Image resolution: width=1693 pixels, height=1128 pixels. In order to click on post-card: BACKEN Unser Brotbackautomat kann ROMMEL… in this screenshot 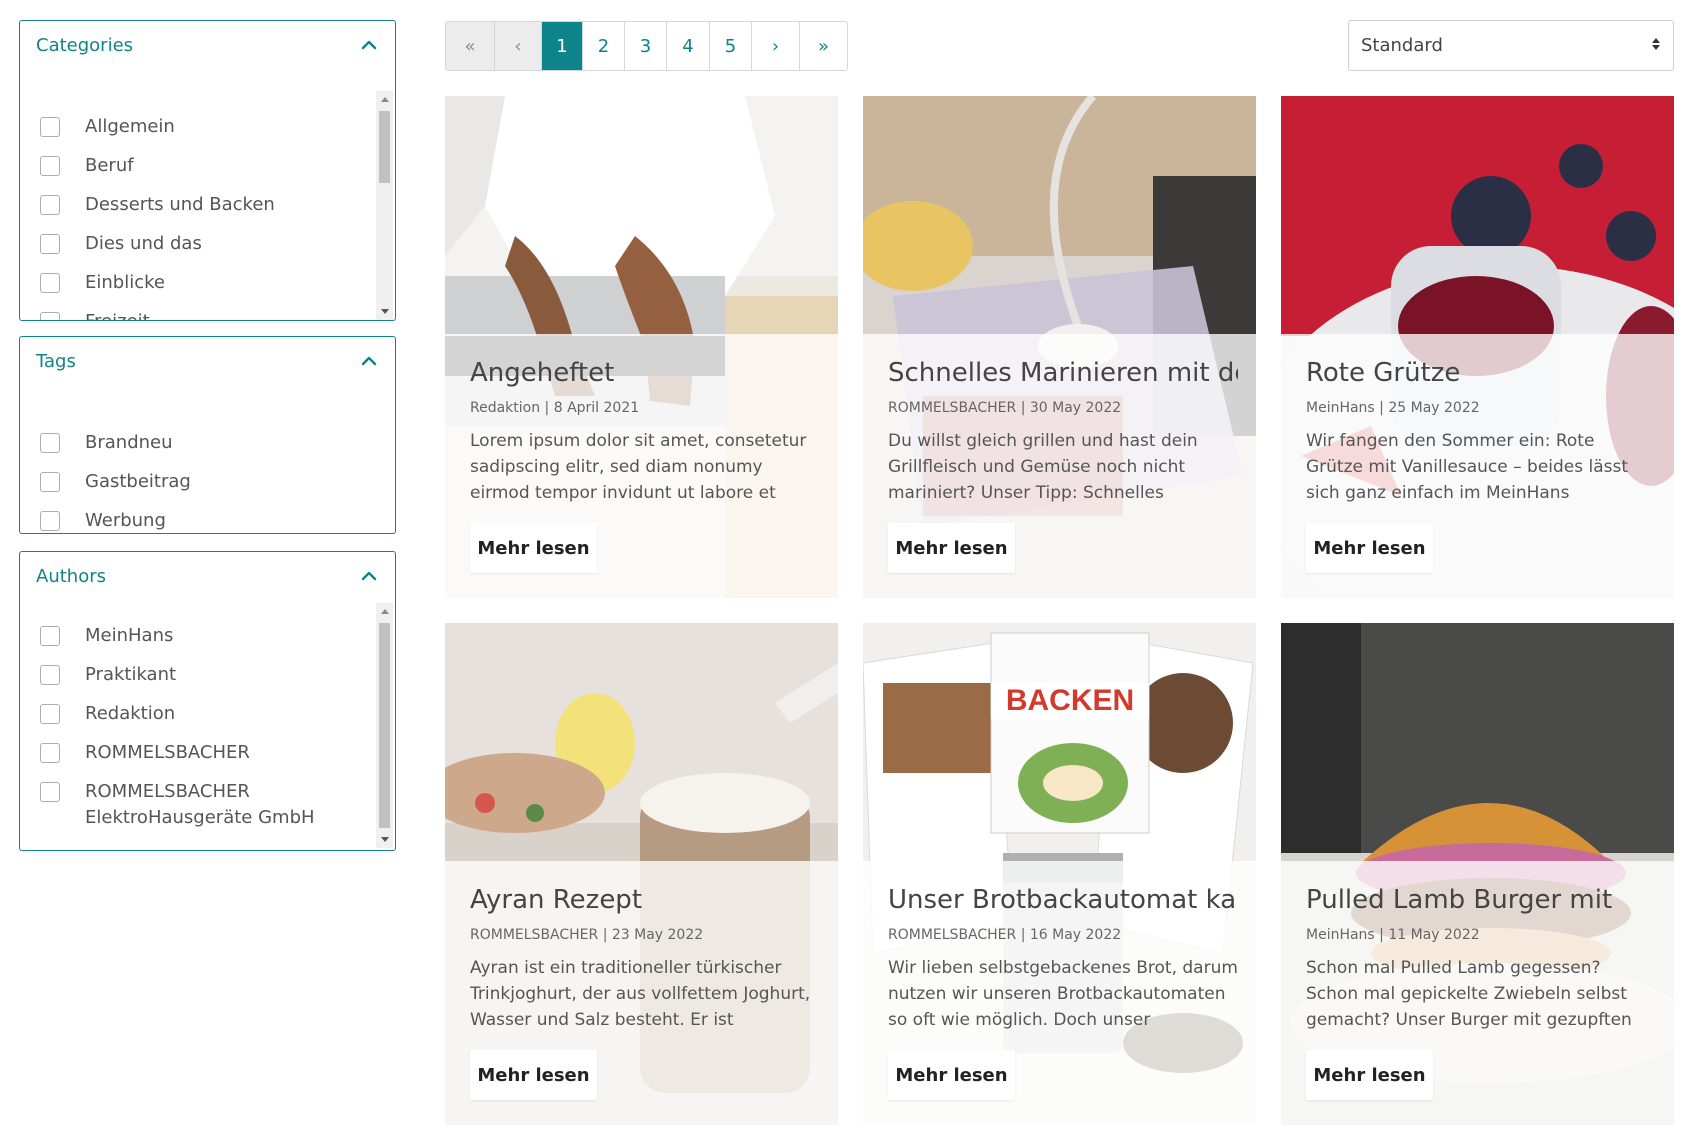, I will do `click(1059, 874)`.